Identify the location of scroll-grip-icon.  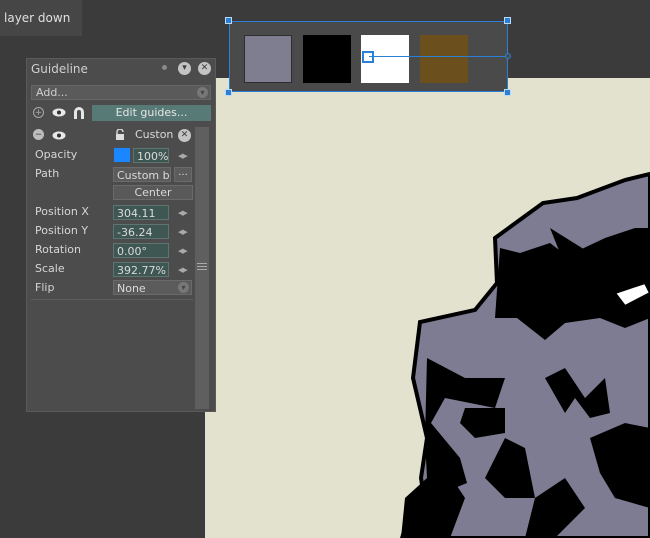
(202, 267).